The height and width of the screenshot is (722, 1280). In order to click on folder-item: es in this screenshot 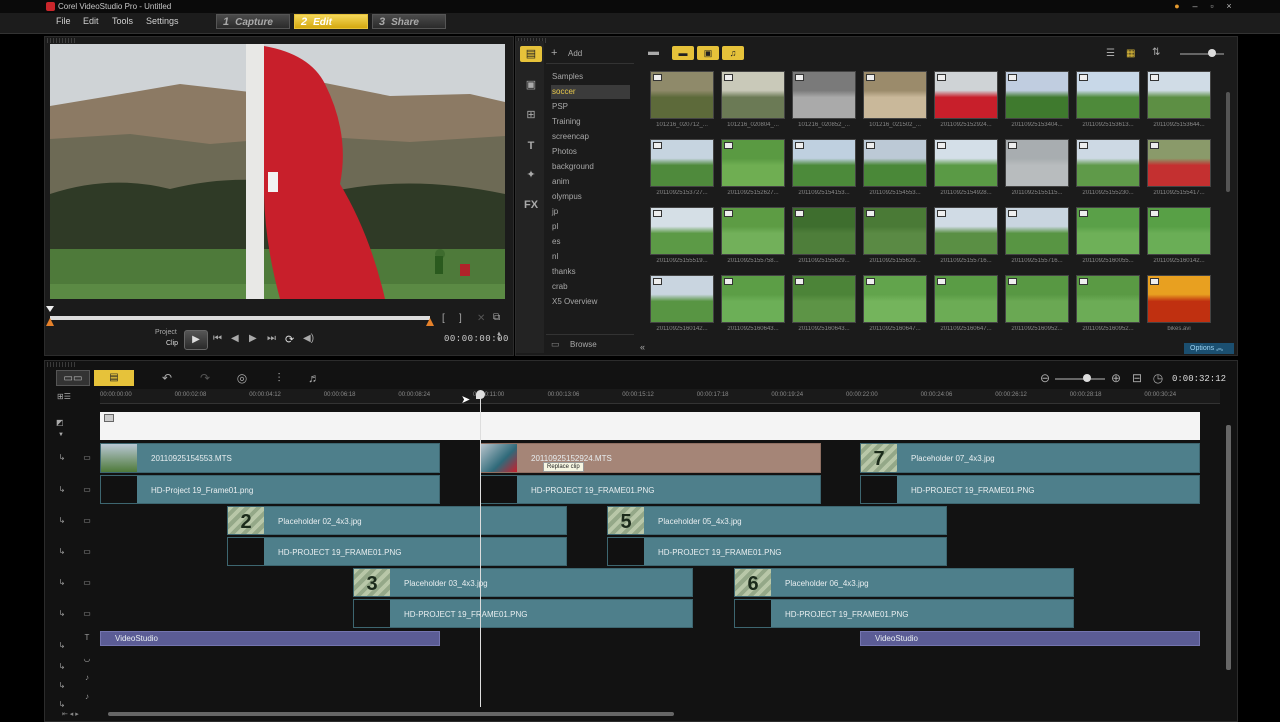, I will do `click(590, 242)`.